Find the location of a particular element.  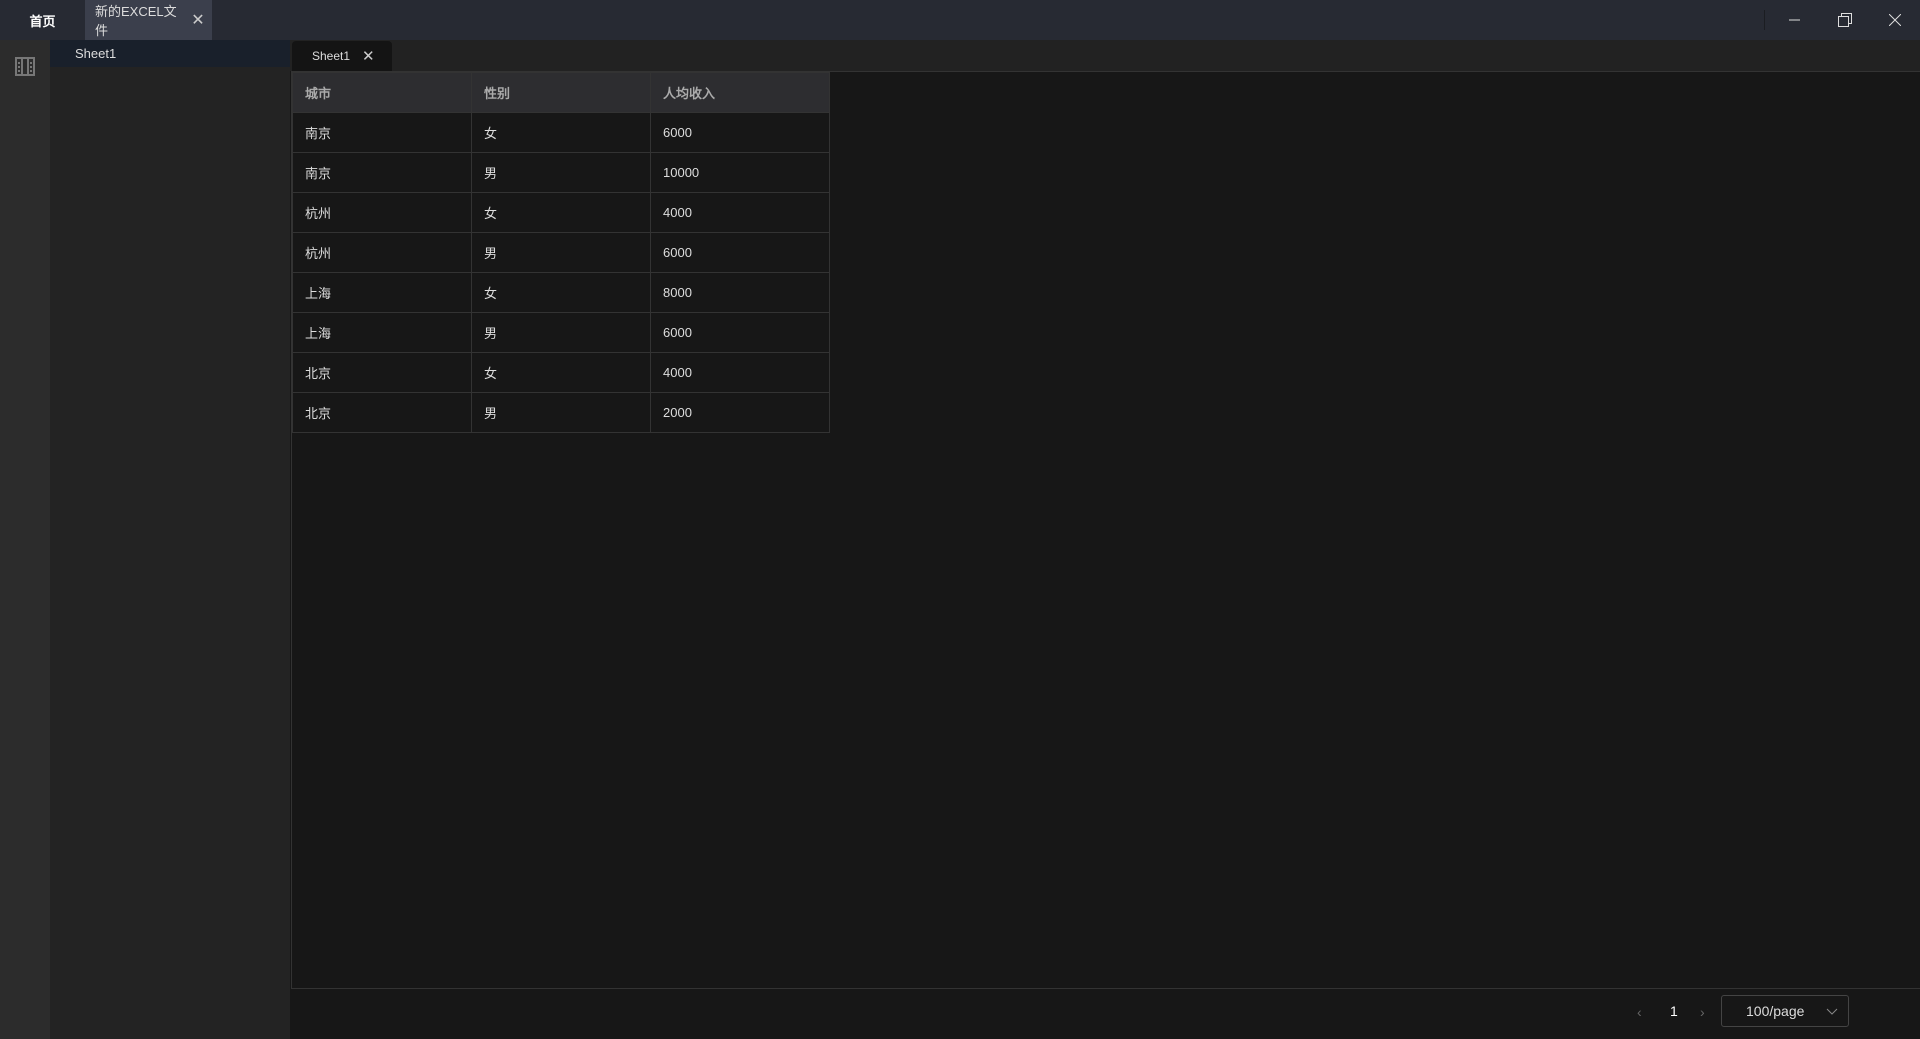

tab-excel-file: 新的EXCEL文件 ✕ is located at coordinates (148, 20).